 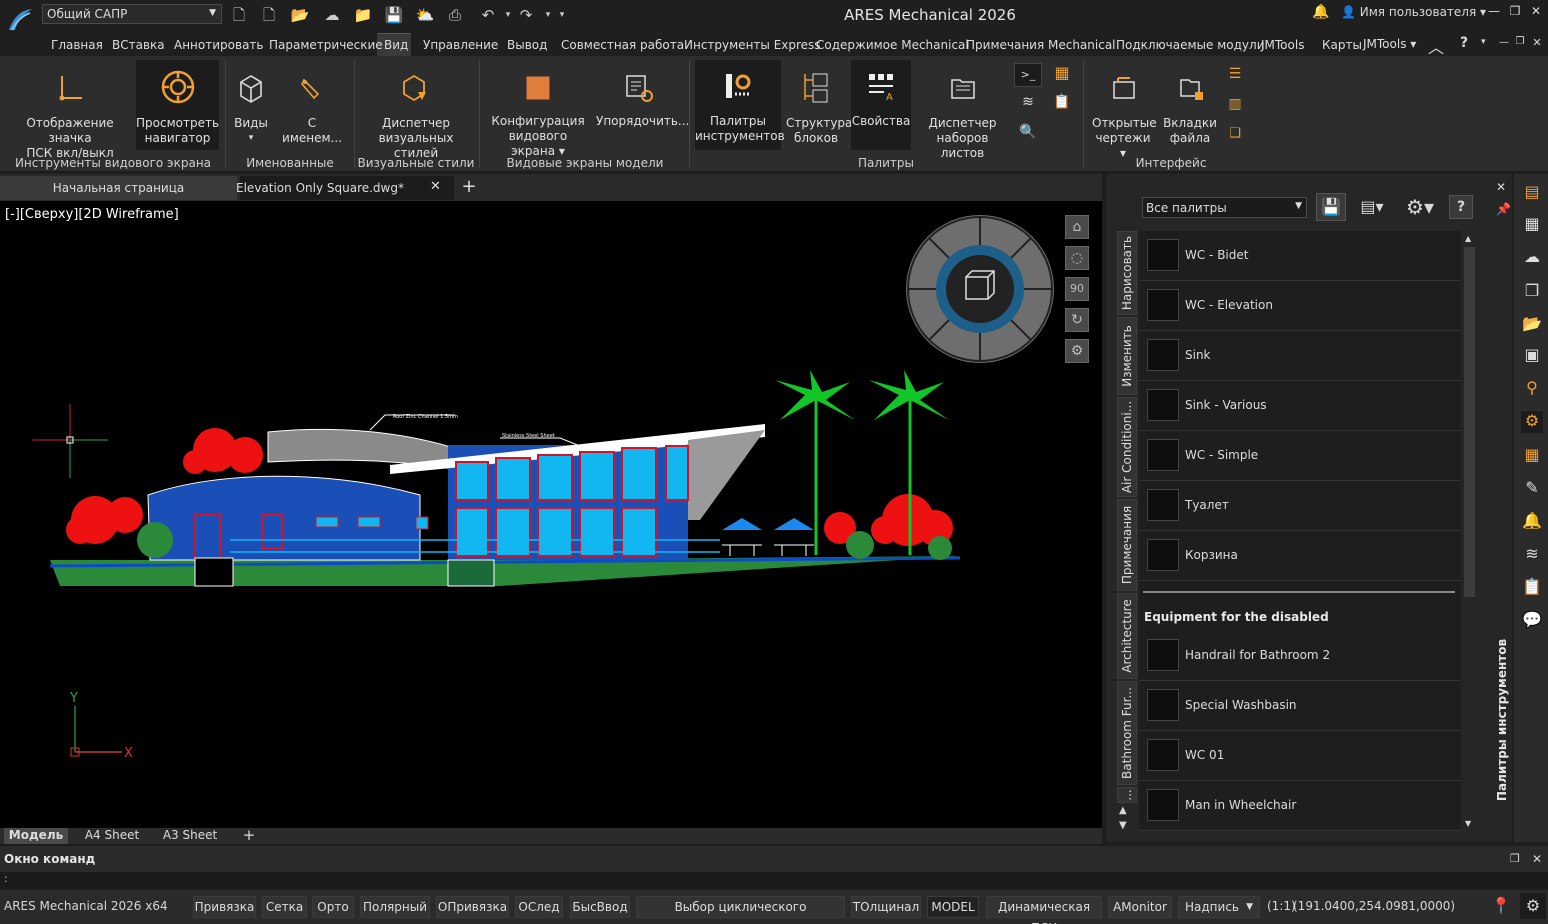 I want to click on close-tab-icon: ✕, so click(x=435, y=186).